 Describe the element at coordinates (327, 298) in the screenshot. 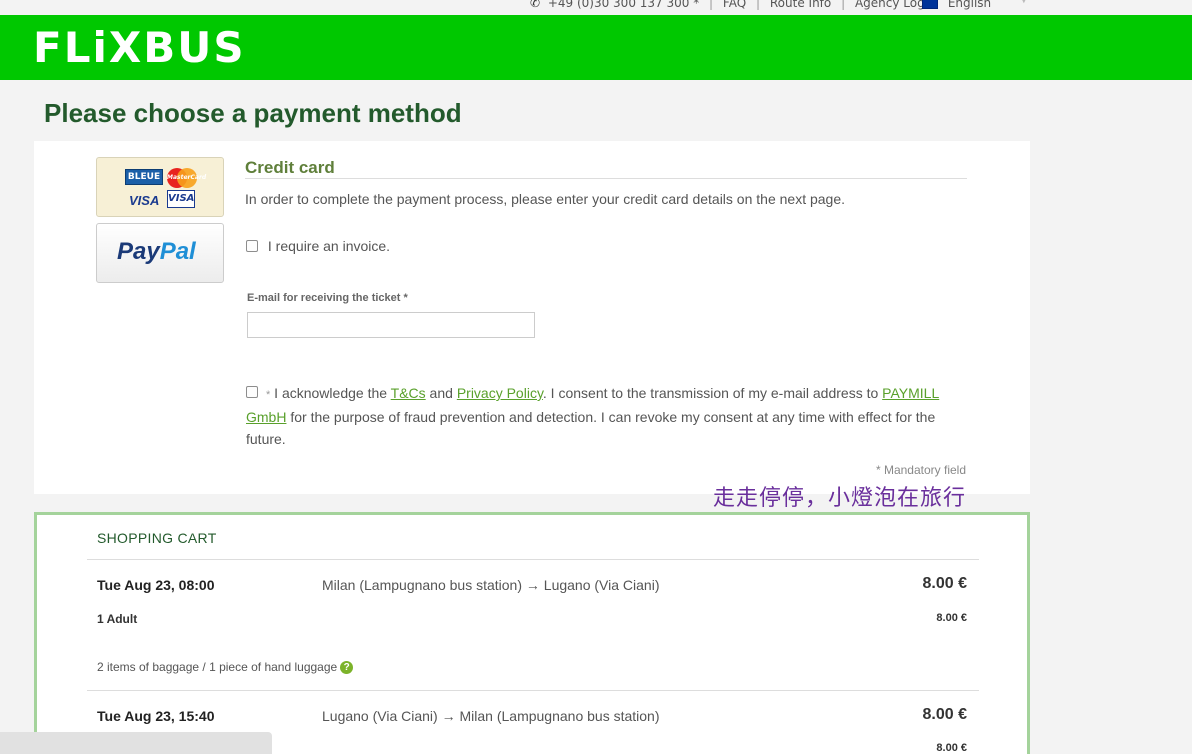

I see `email-field-label: E-mail for receiving the ticket *` at that location.